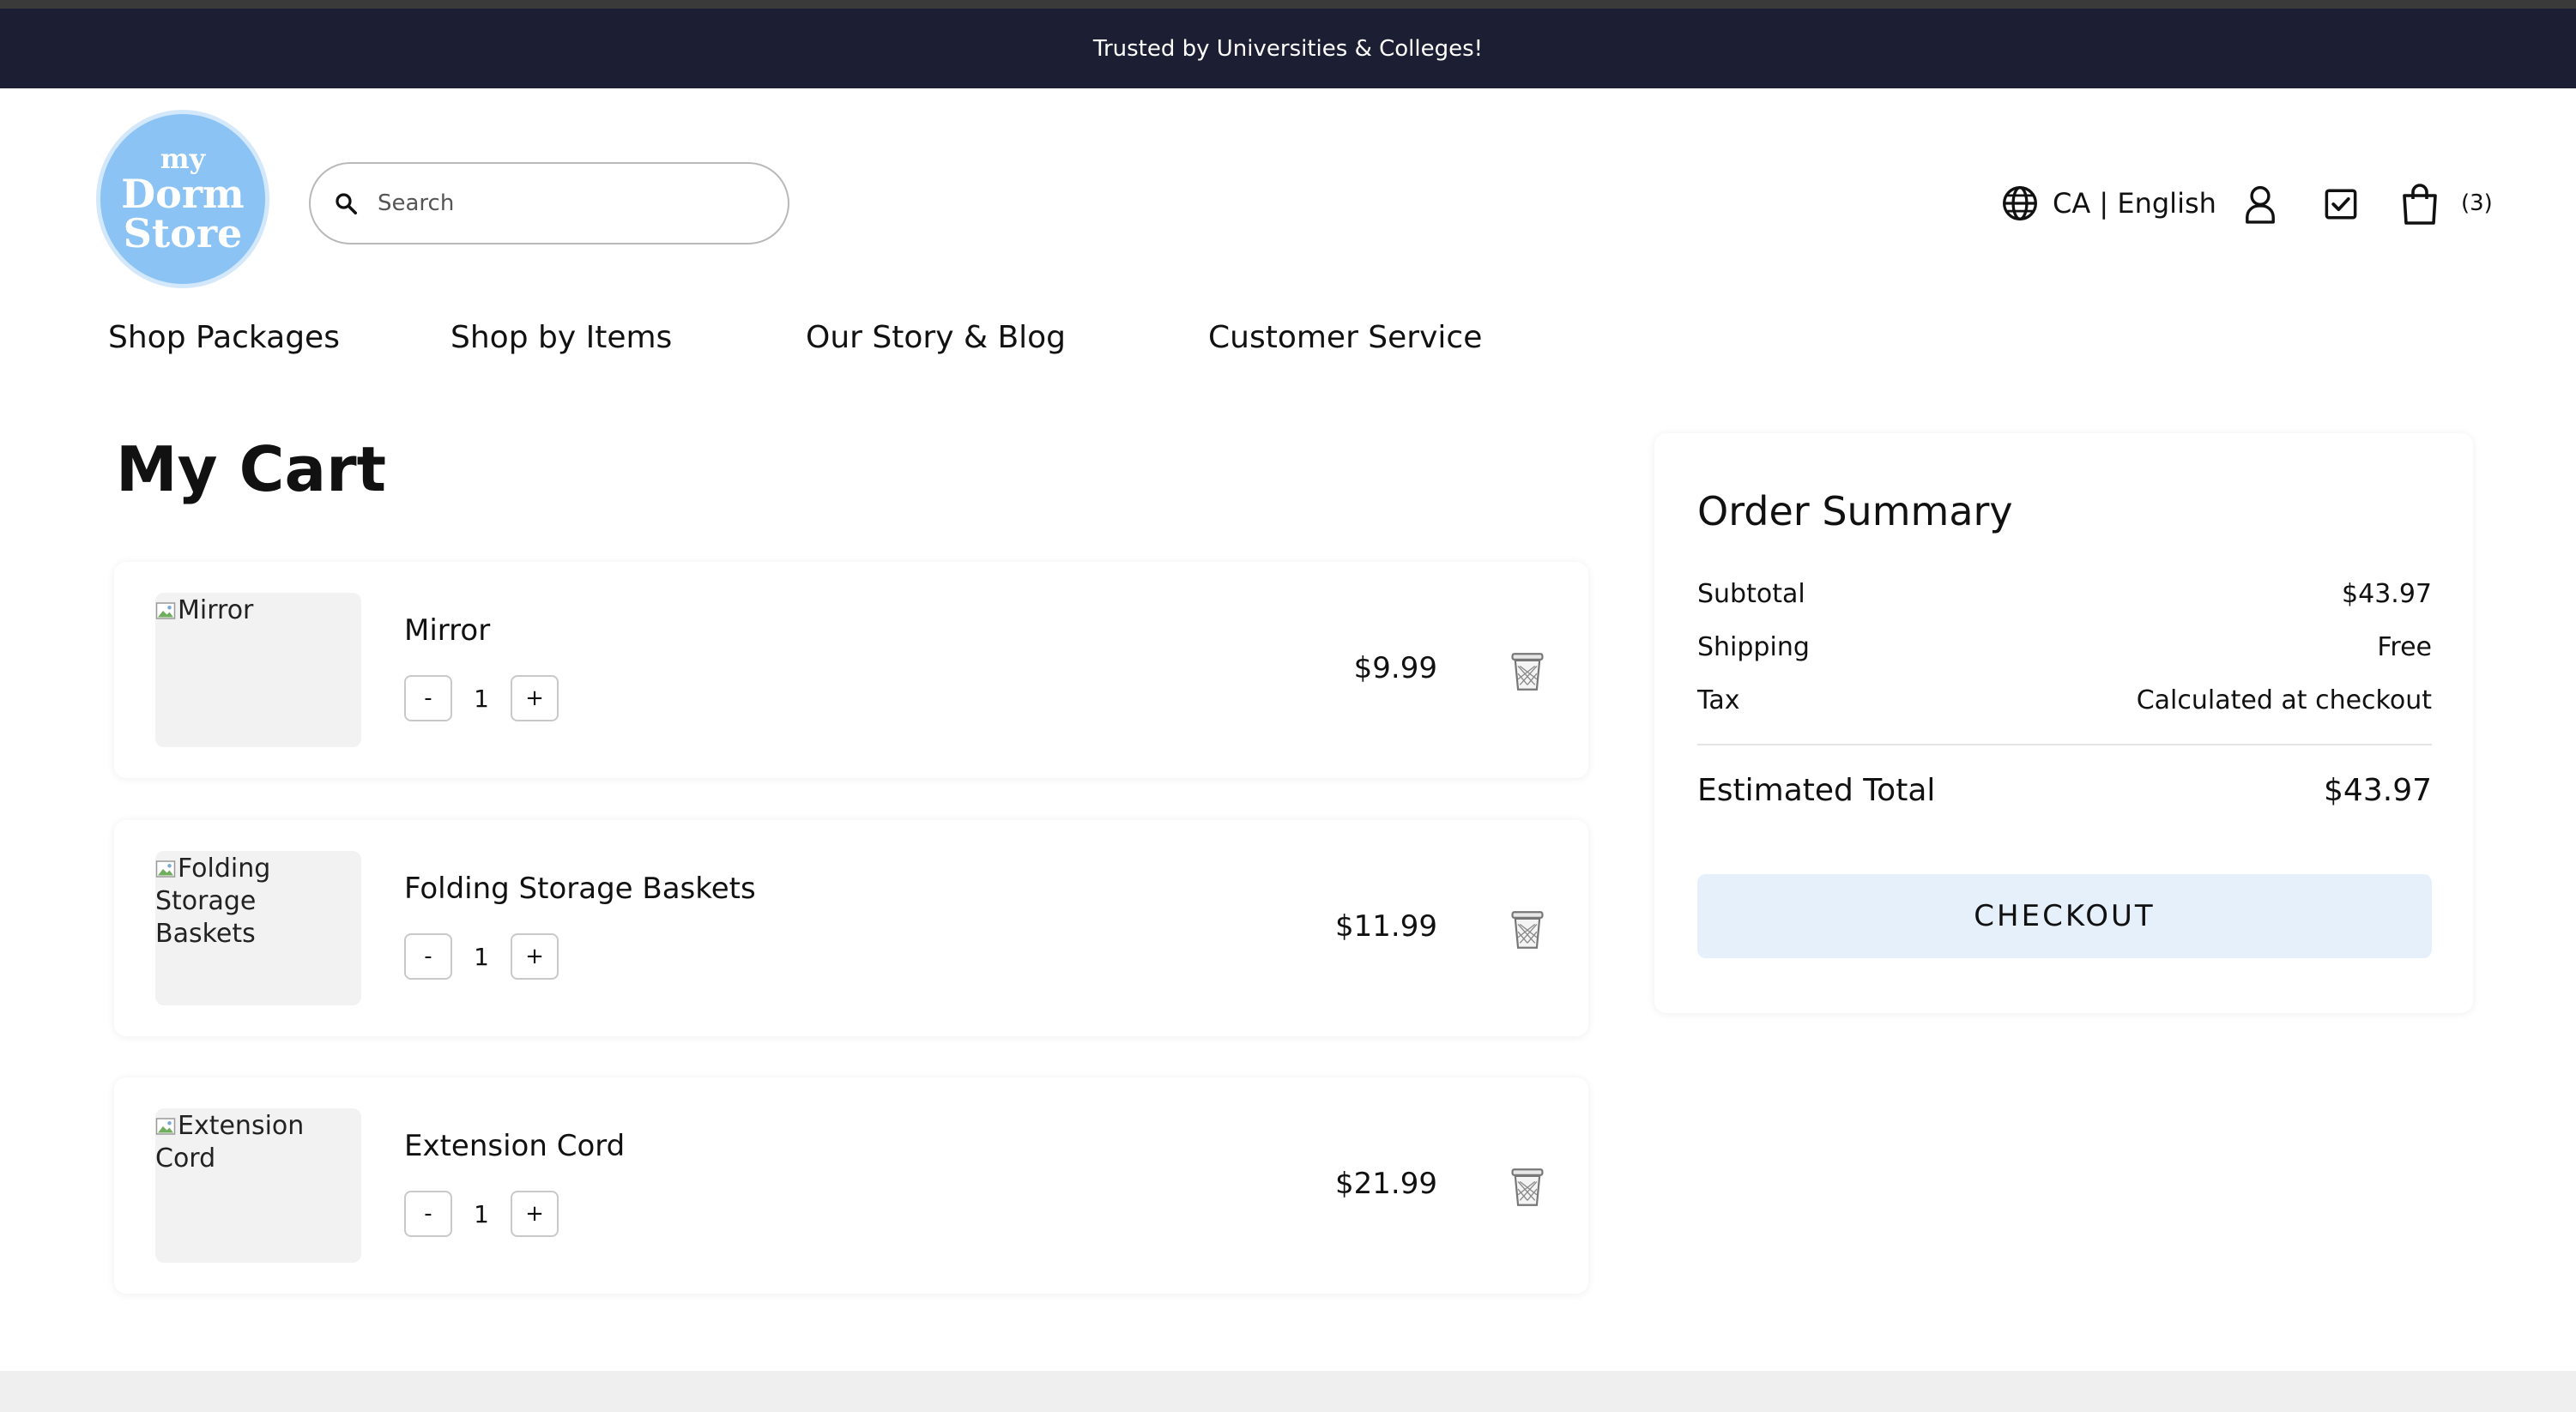 The height and width of the screenshot is (1412, 2576). I want to click on shopping-bag-icon, so click(2420, 204).